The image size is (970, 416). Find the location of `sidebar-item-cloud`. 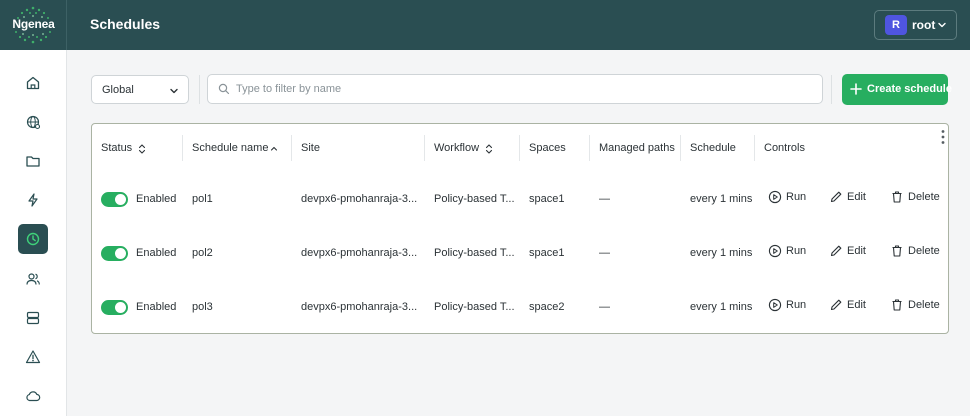

sidebar-item-cloud is located at coordinates (33, 396).